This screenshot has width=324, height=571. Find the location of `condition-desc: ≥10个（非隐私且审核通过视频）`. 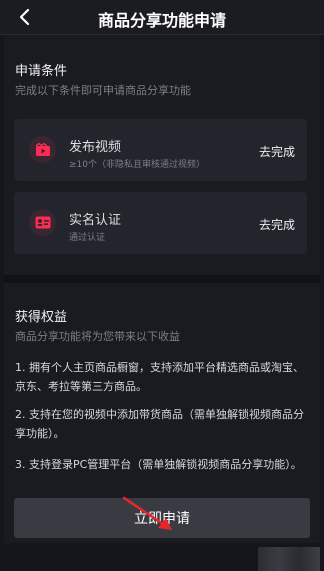

condition-desc: ≥10个（非隐私且审核通过视频） is located at coordinates (137, 165).